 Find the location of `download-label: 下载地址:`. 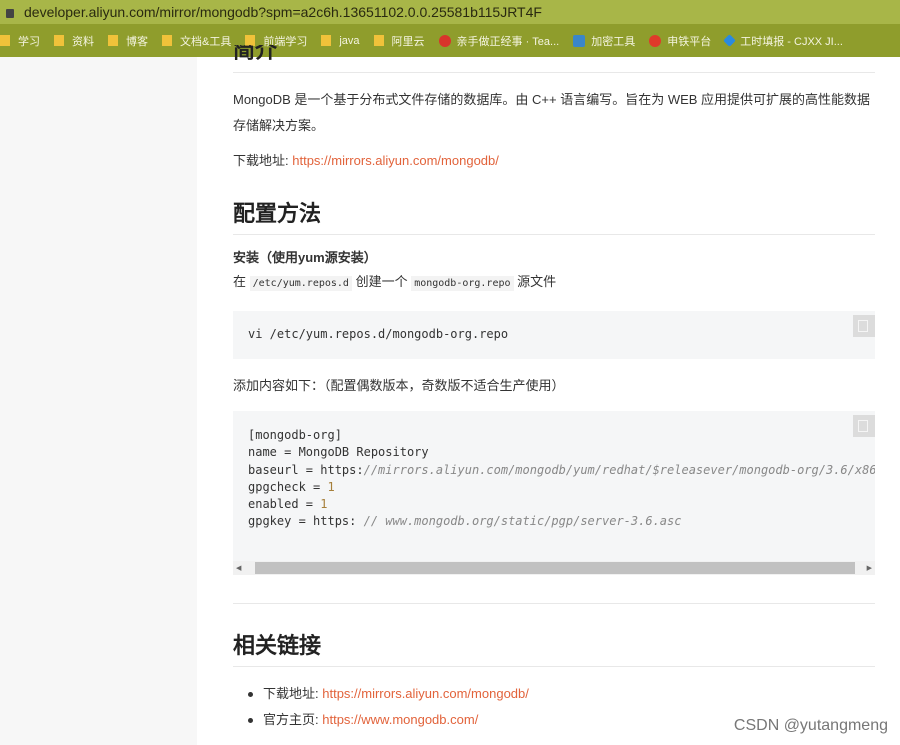

download-label: 下载地址: is located at coordinates (263, 160).